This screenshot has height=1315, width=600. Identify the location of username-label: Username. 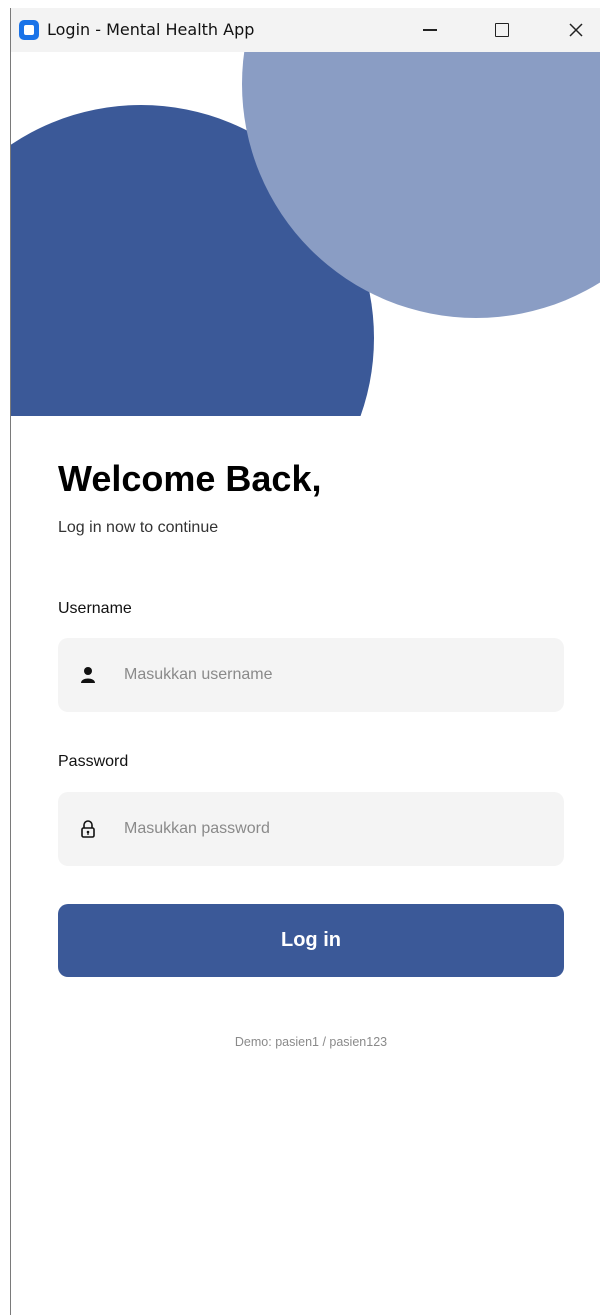
(95, 608).